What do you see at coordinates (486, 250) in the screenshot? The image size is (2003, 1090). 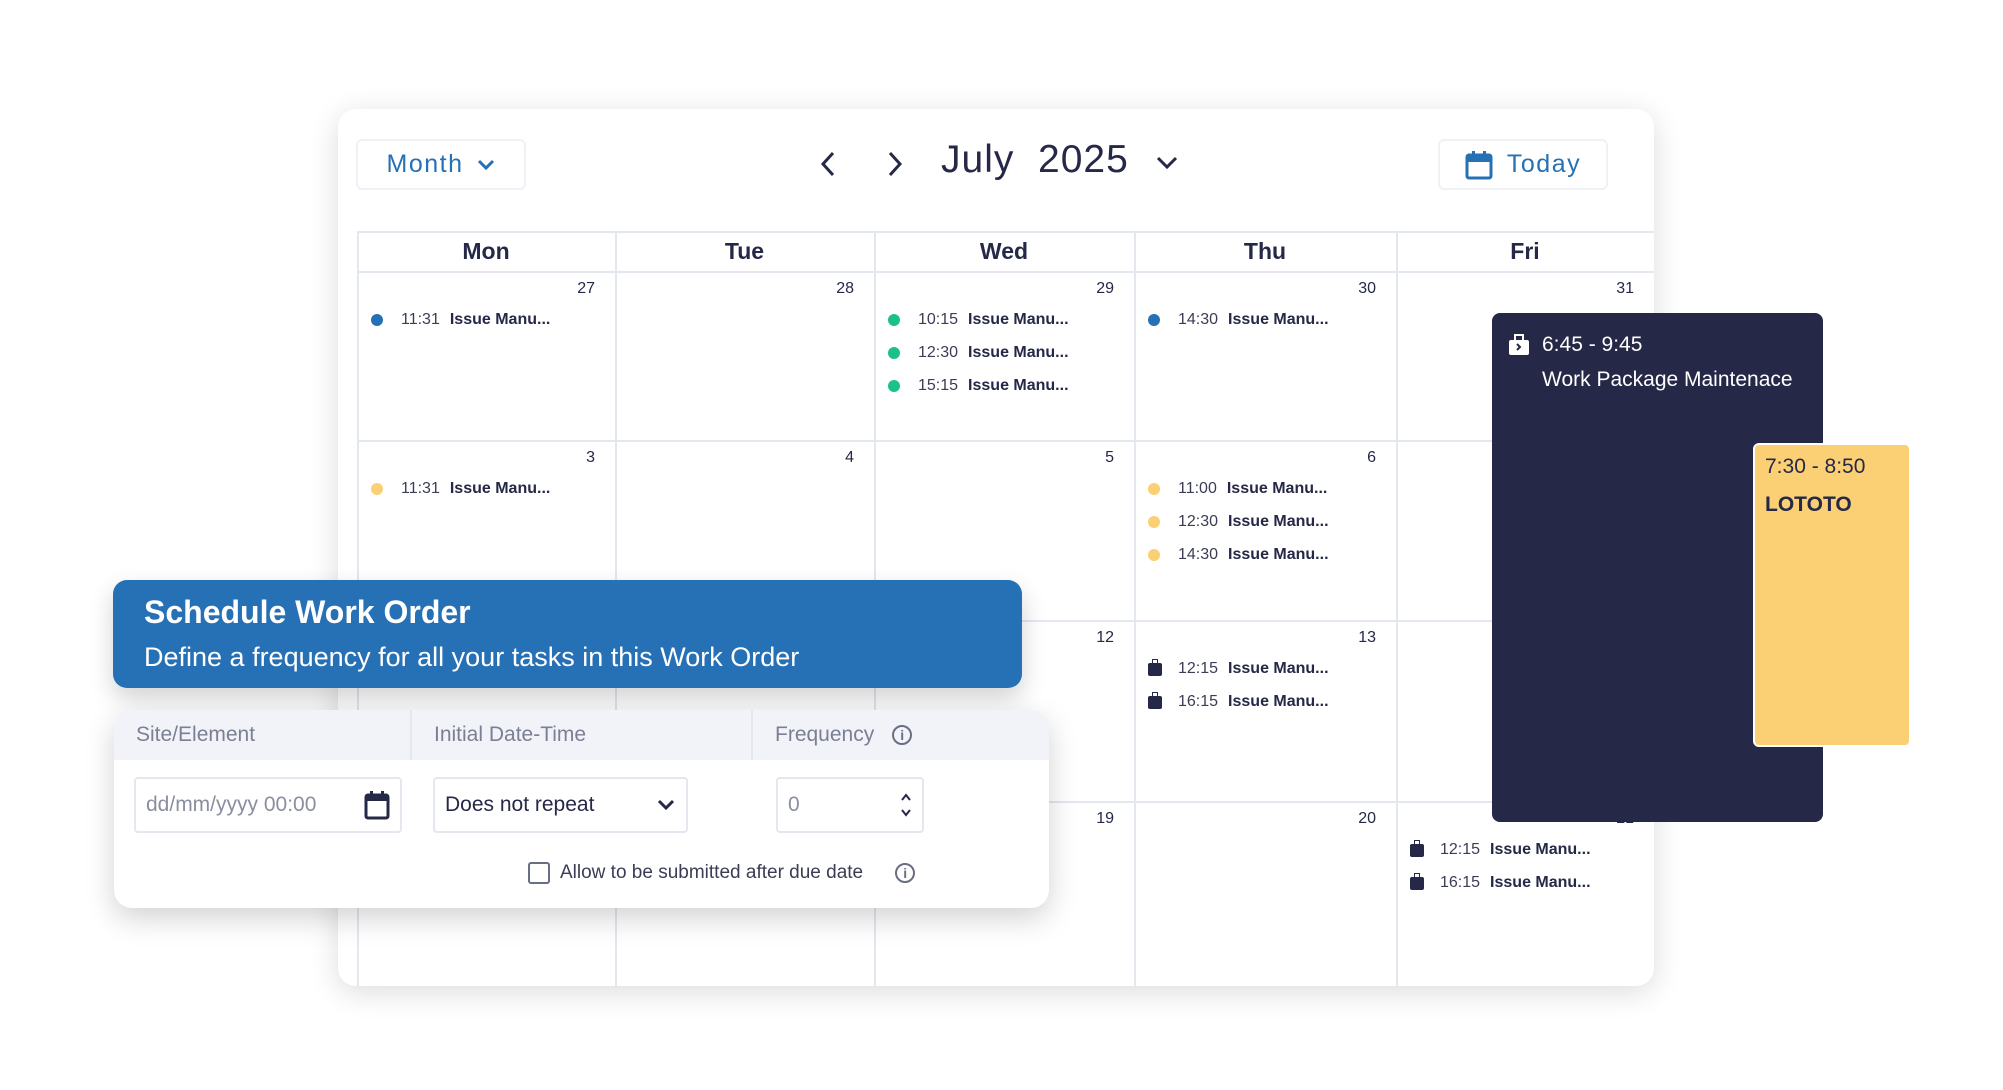 I see `weekday-header: Mon` at bounding box center [486, 250].